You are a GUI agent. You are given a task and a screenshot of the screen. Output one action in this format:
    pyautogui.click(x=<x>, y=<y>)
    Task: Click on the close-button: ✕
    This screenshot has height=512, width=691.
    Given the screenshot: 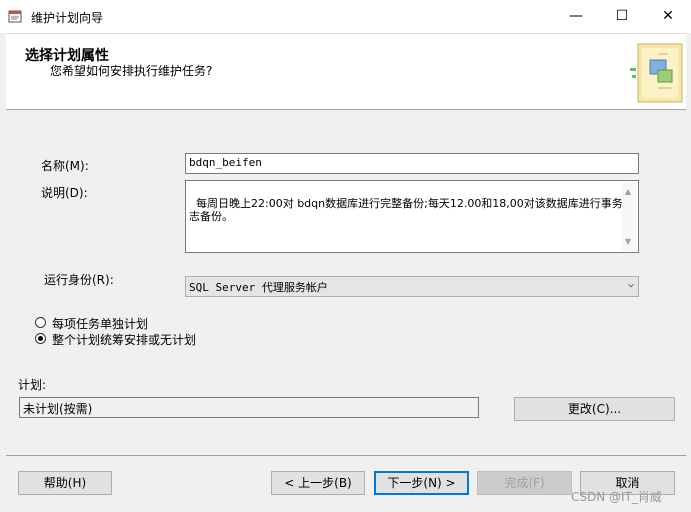 What is the action you would take?
    pyautogui.click(x=668, y=16)
    